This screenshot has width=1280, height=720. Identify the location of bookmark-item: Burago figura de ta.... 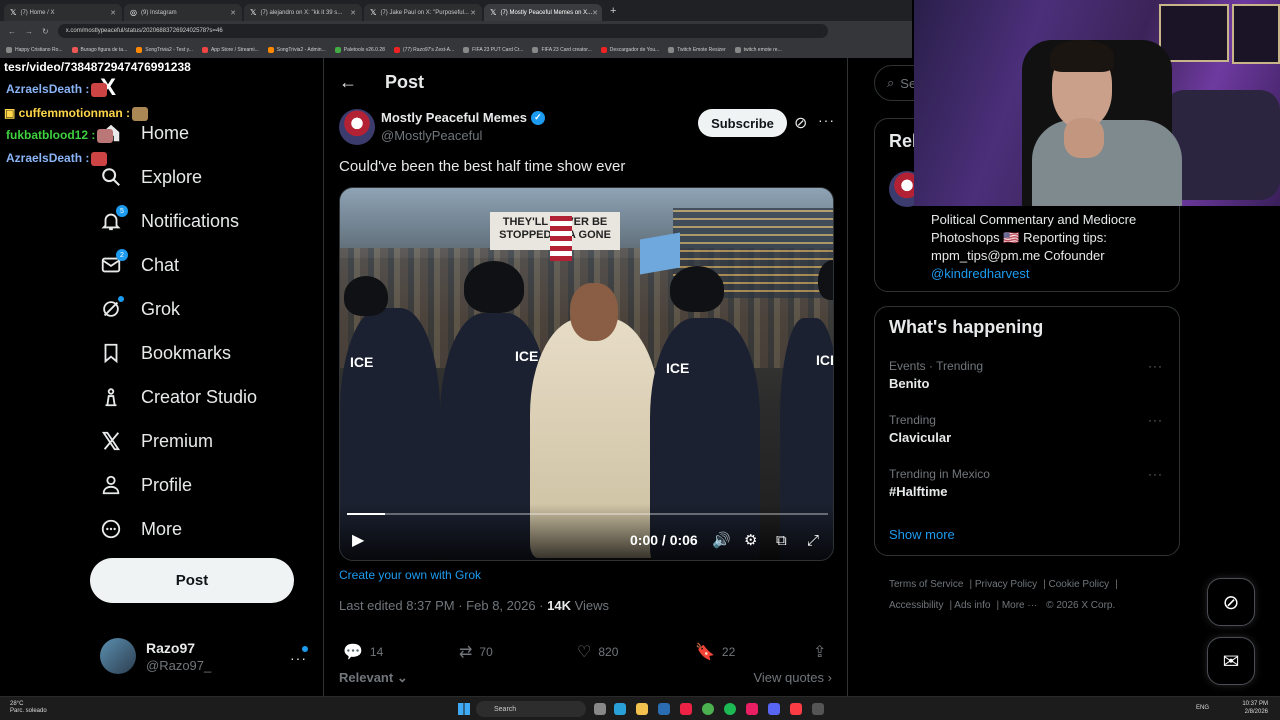
(99, 49).